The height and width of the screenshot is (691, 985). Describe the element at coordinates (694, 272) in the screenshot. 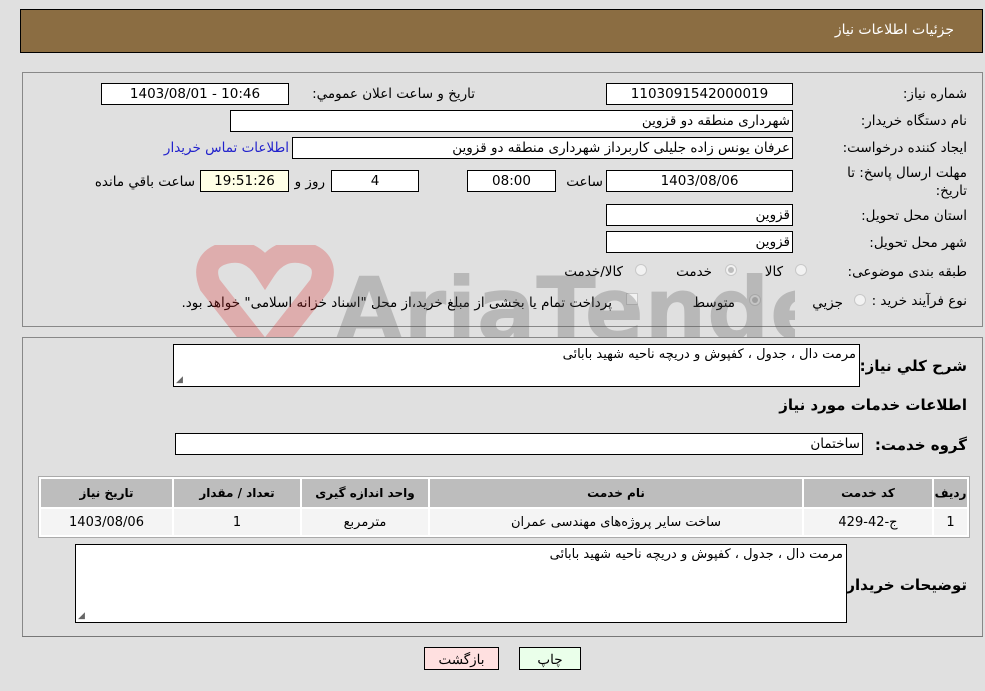

I see `category-option-service: خدمت` at that location.